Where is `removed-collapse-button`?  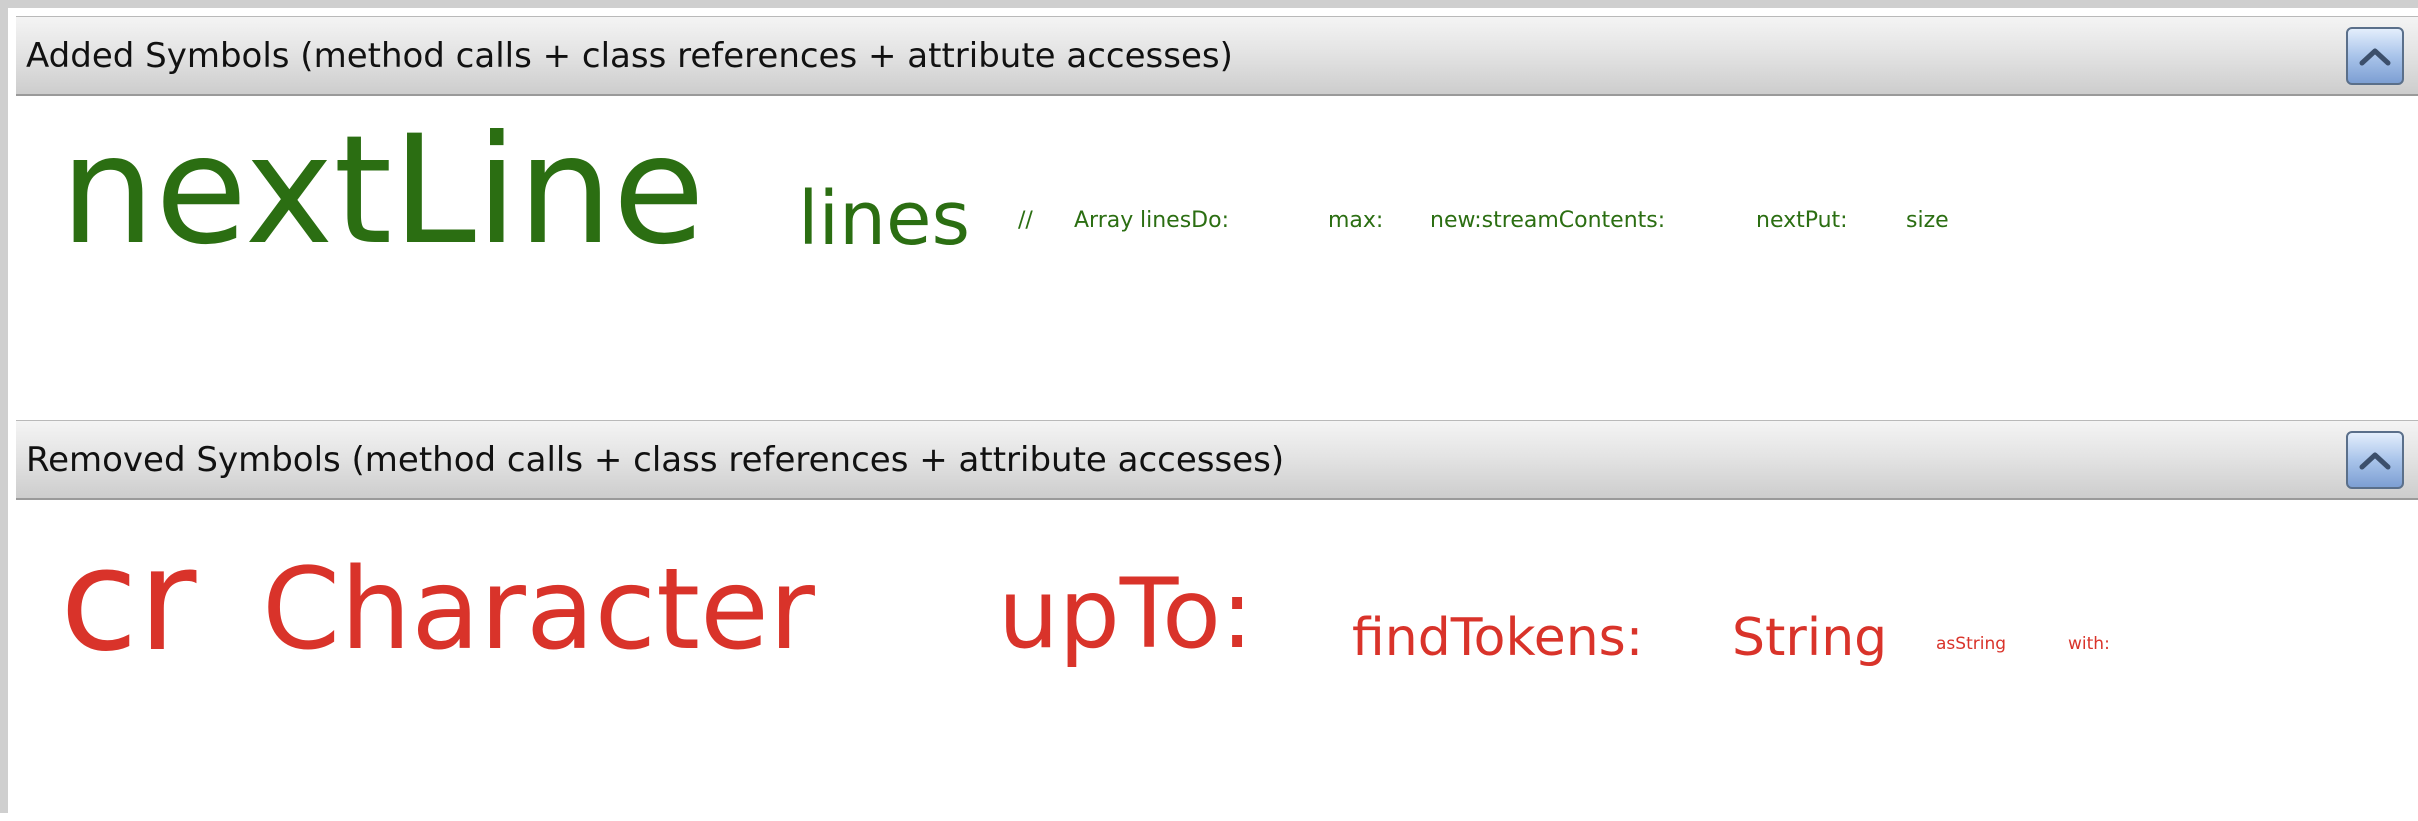 removed-collapse-button is located at coordinates (2375, 460).